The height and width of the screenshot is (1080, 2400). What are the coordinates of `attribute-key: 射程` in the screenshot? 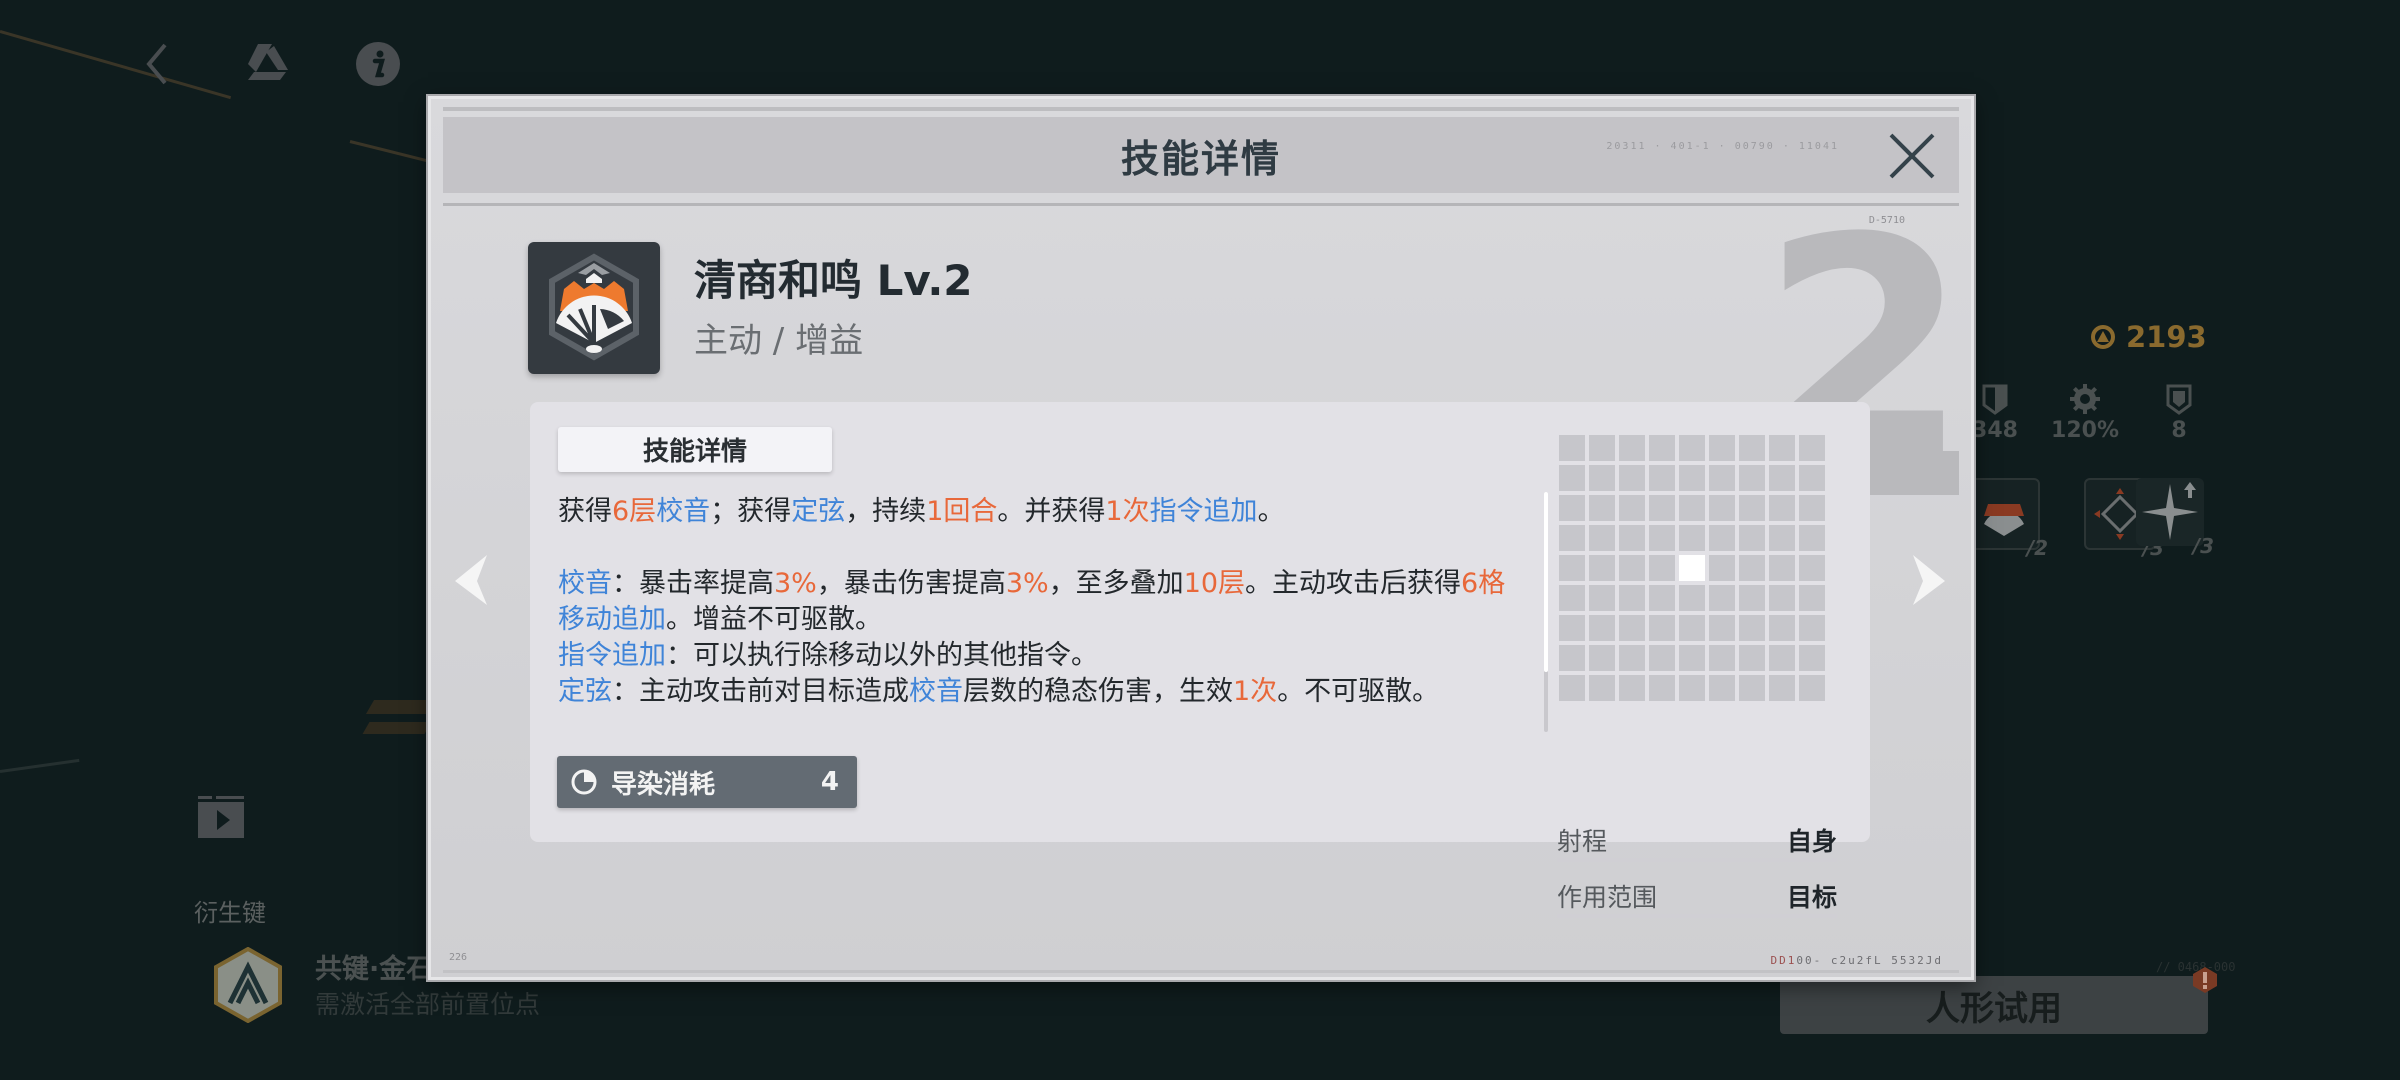 It's located at (1582, 841).